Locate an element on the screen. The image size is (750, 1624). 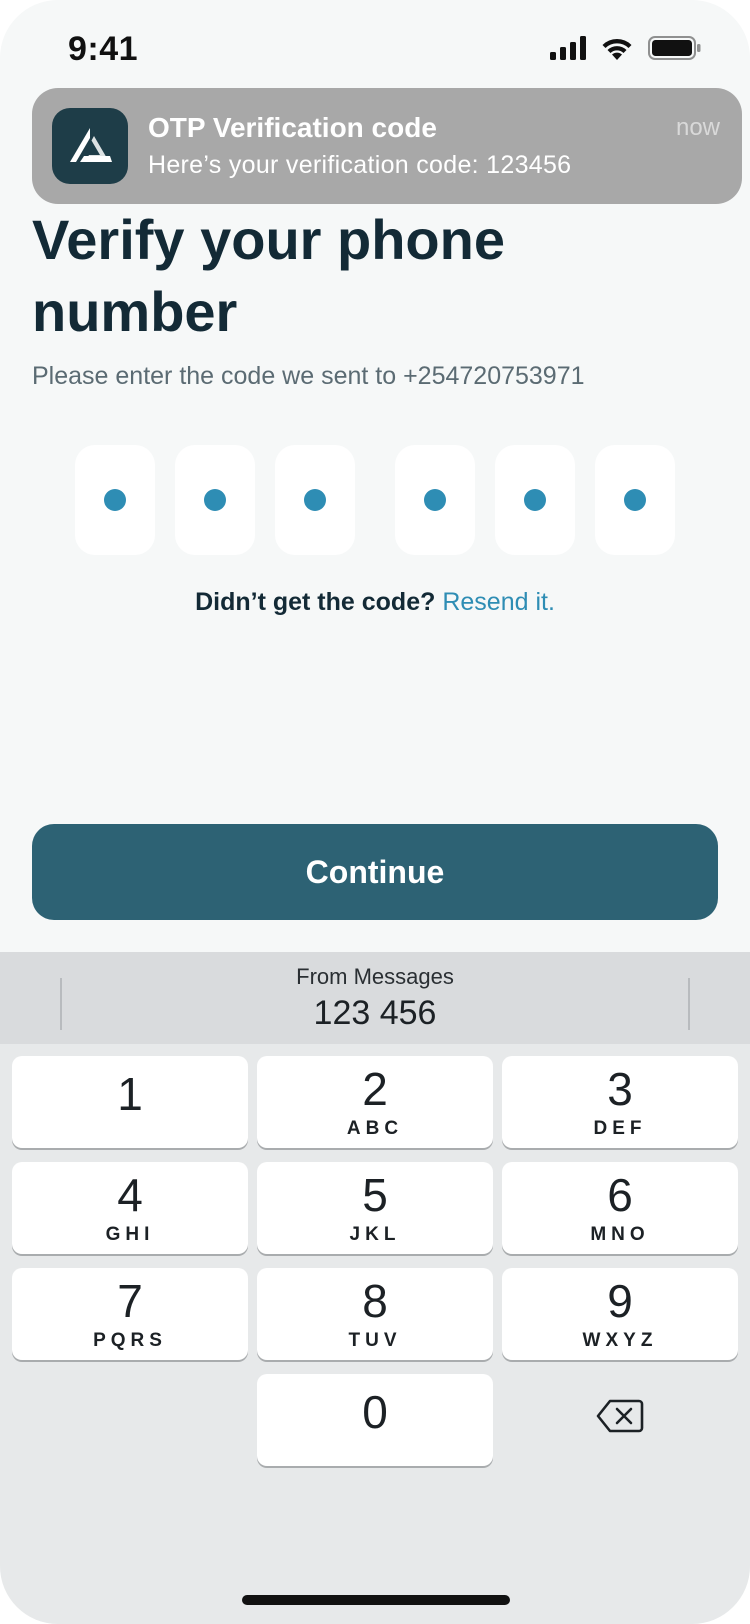
key-letters: PQRS is located at coordinates (130, 1340).